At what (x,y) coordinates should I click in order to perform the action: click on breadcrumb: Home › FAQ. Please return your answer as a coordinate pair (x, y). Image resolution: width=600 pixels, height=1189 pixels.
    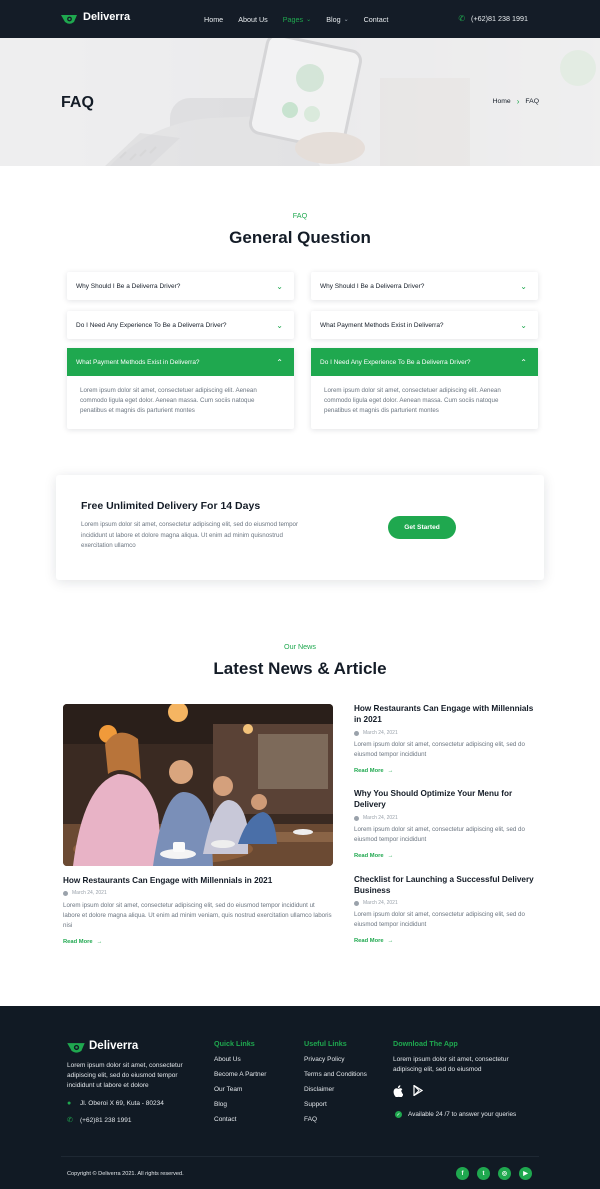
    Looking at the image, I should click on (516, 101).